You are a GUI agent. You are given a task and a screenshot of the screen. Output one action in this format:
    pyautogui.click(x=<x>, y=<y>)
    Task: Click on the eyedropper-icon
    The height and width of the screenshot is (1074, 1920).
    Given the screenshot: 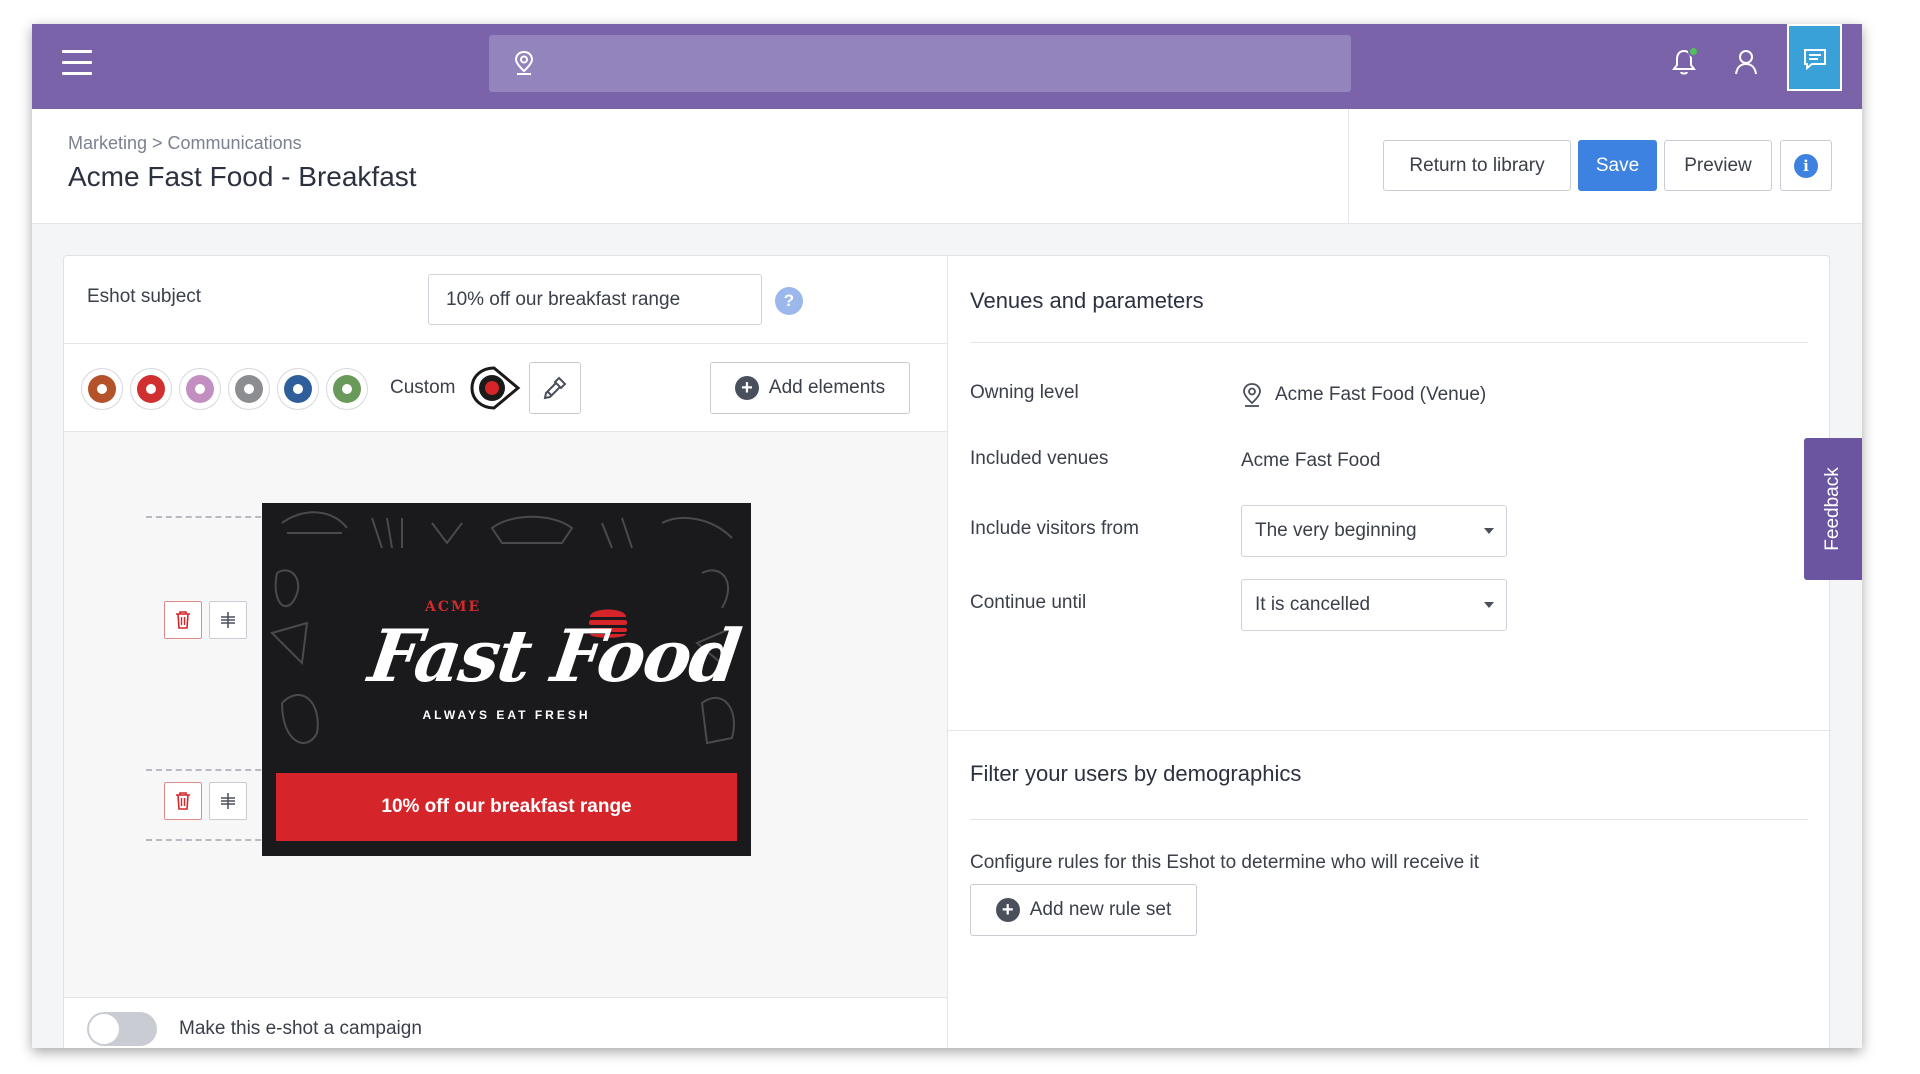 What is the action you would take?
    pyautogui.click(x=555, y=388)
    